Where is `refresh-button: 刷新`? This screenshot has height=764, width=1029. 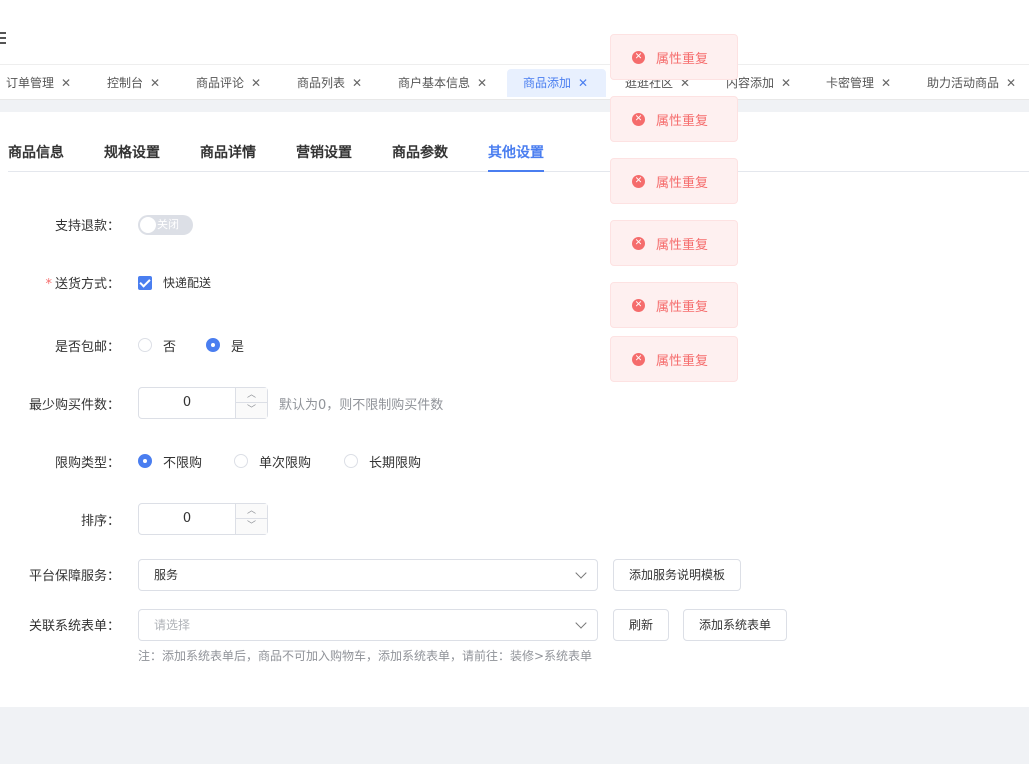
refresh-button: 刷新 is located at coordinates (641, 625).